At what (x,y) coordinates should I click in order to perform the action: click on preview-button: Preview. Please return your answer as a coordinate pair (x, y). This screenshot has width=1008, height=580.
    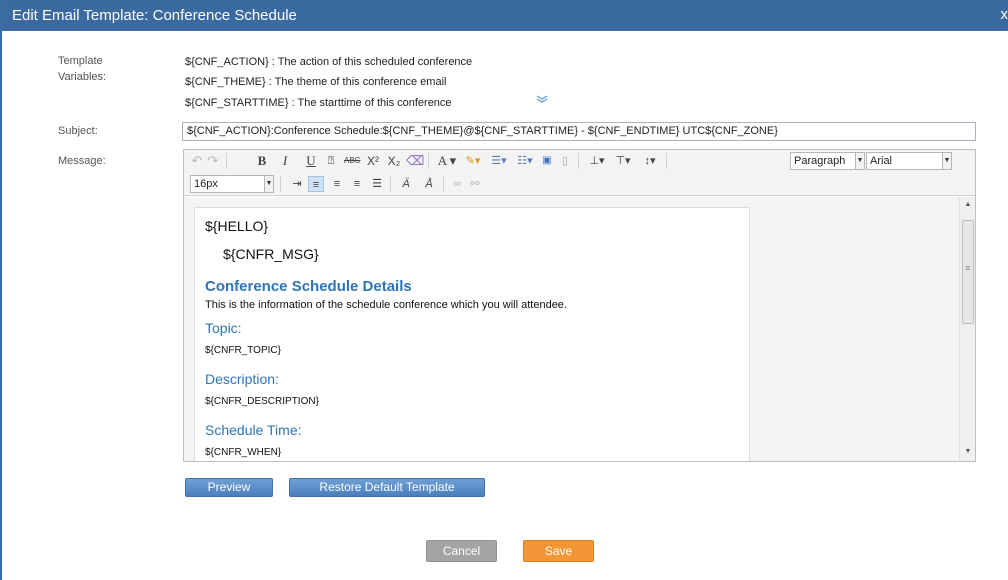
    Looking at the image, I should click on (229, 487).